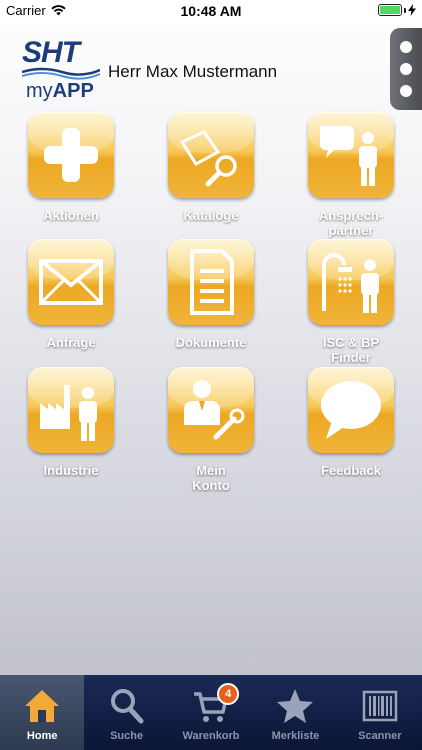  Describe the element at coordinates (127, 706) in the screenshot. I see `search-icon` at that location.